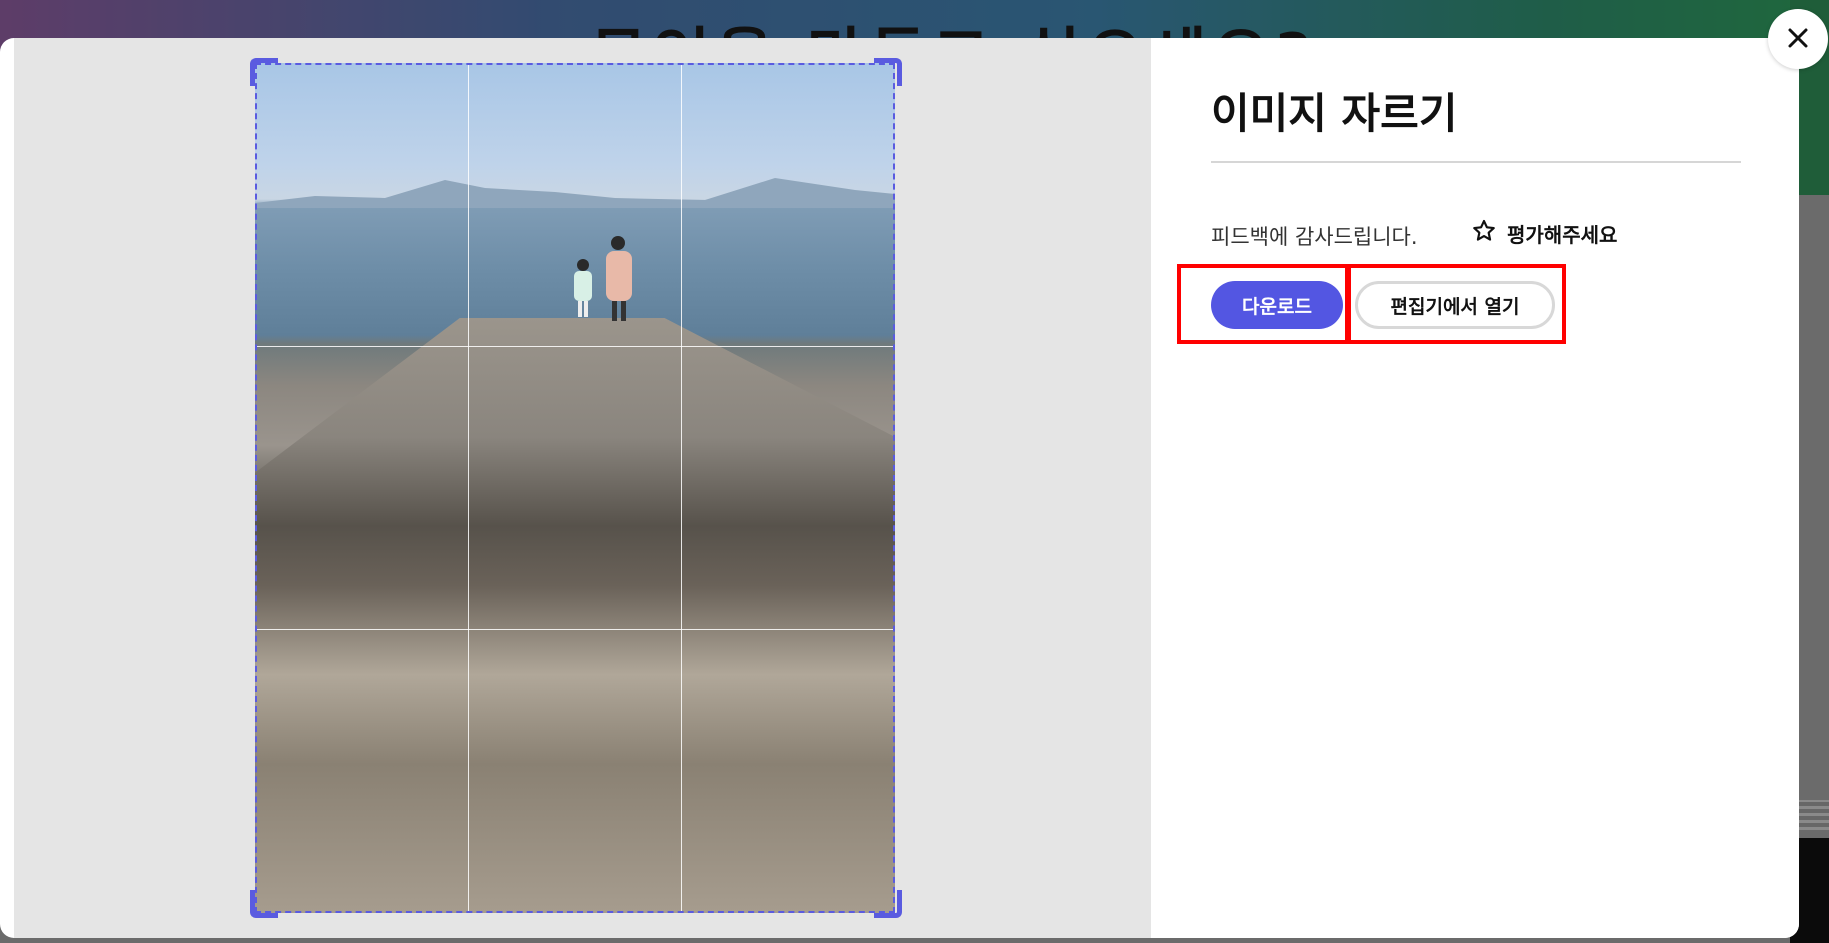 This screenshot has width=1829, height=943. Describe the element at coordinates (1263, 304) in the screenshot. I see `highlight-box-download` at that location.